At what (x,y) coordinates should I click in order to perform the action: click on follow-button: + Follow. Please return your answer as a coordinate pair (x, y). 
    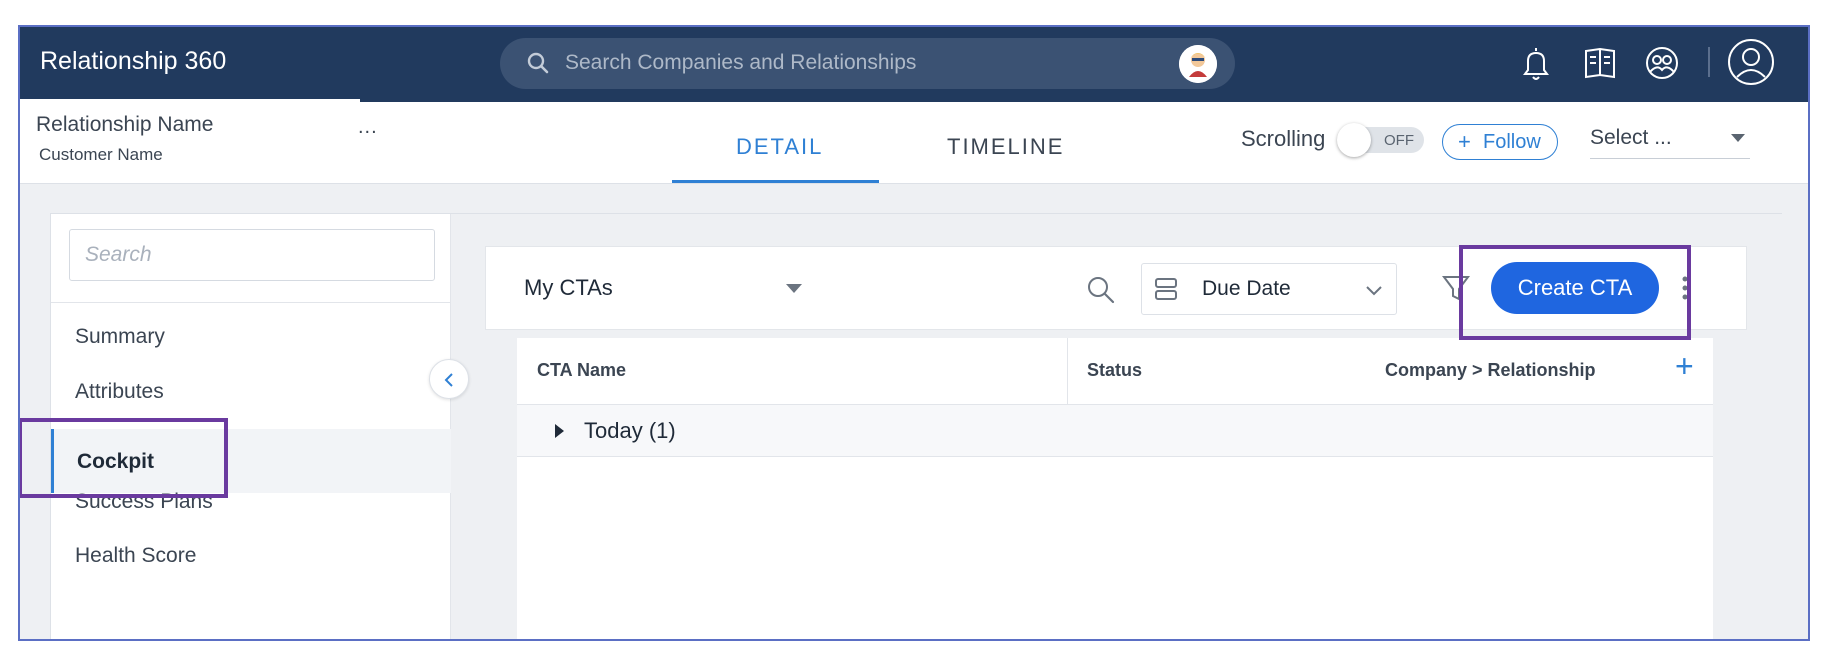
    Looking at the image, I should click on (1500, 142).